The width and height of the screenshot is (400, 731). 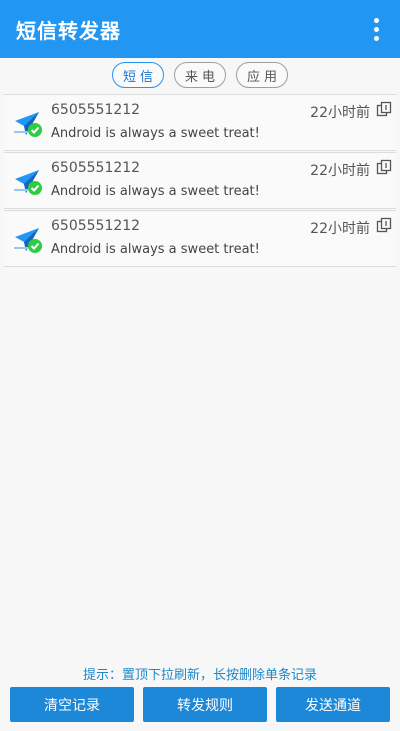 What do you see at coordinates (68, 30) in the screenshot?
I see `app-title: 短信转发器` at bounding box center [68, 30].